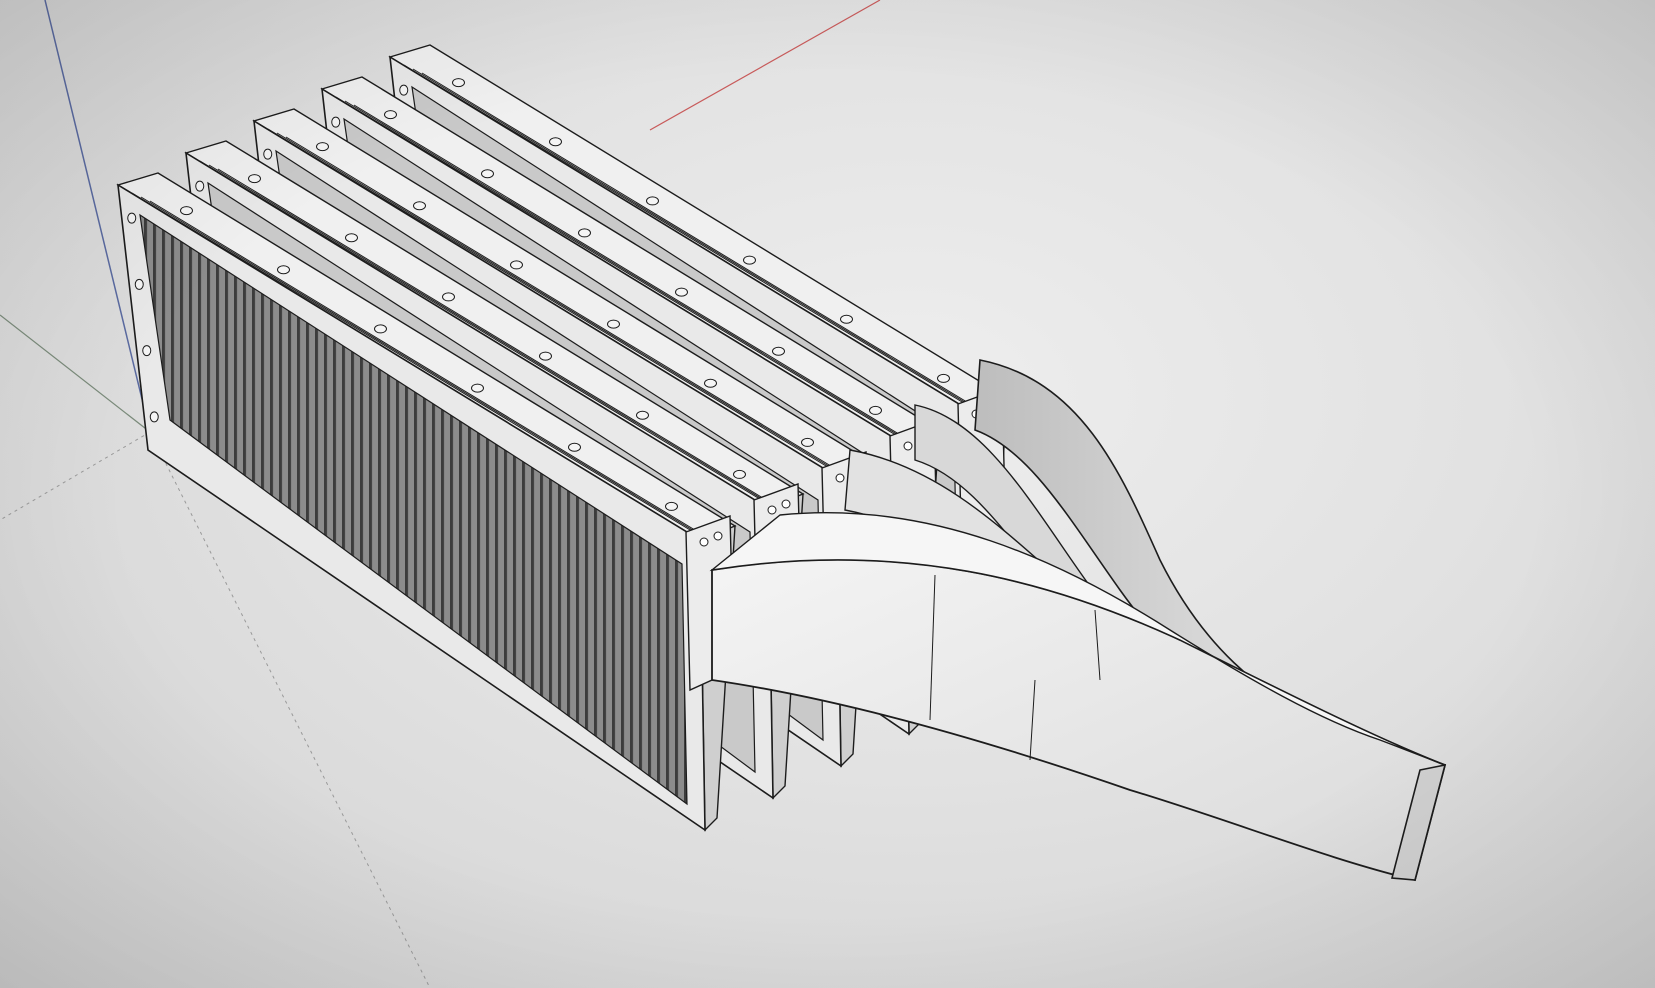 This screenshot has width=1655, height=988. What do you see at coordinates (75, 476) in the screenshot?
I see `red-axis-dashed-line` at bounding box center [75, 476].